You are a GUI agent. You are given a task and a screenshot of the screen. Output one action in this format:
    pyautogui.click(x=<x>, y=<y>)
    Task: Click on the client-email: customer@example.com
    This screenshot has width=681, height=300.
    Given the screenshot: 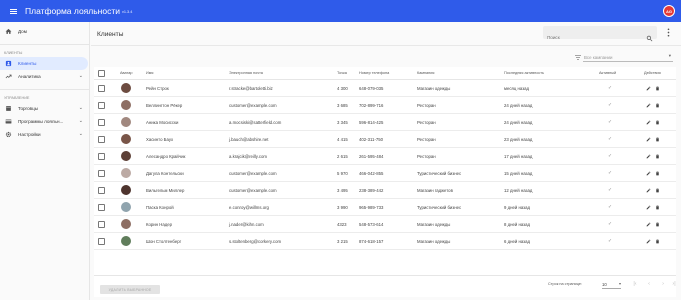 What is the action you would take?
    pyautogui.click(x=253, y=105)
    